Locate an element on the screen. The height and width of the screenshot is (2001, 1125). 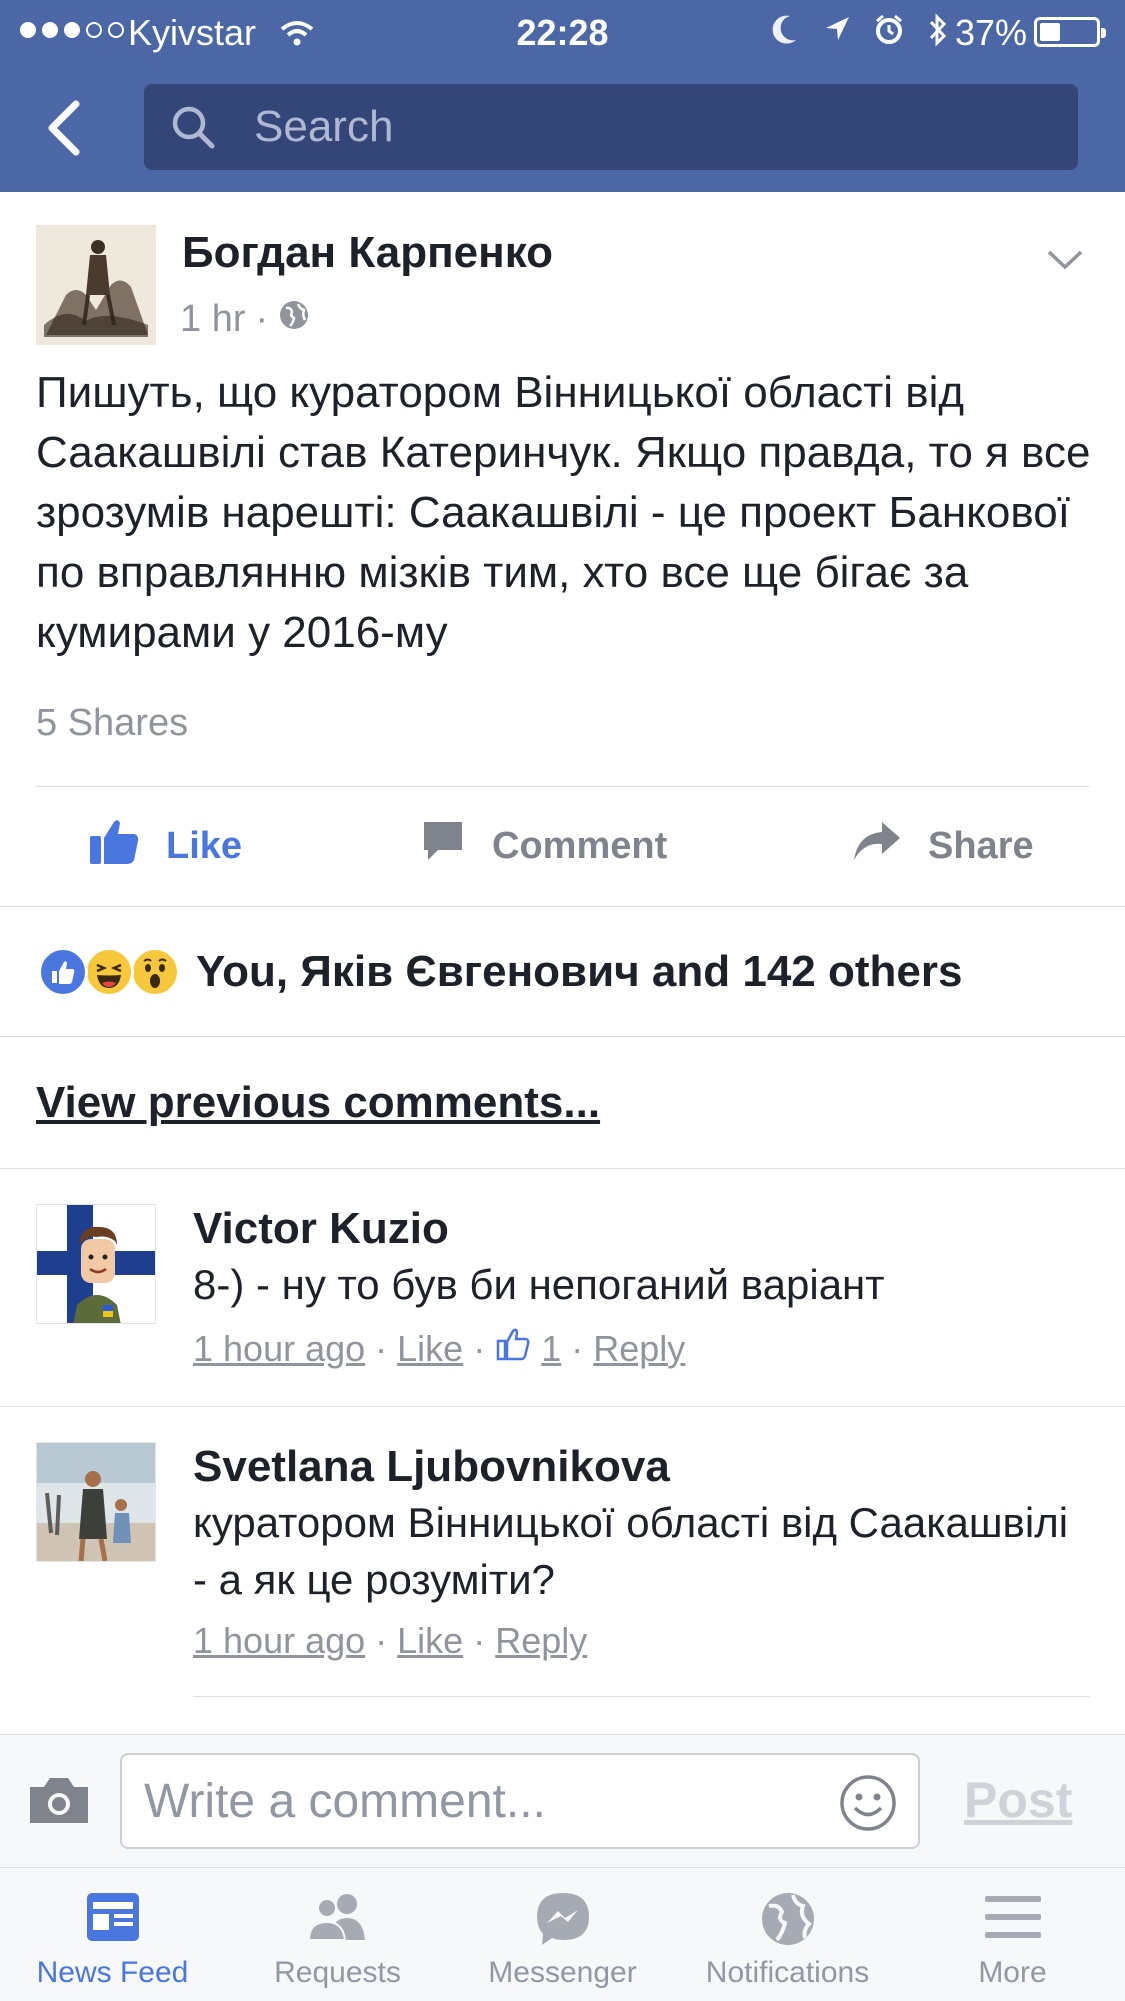
post-meta: 1 hr · is located at coordinates (245, 319).